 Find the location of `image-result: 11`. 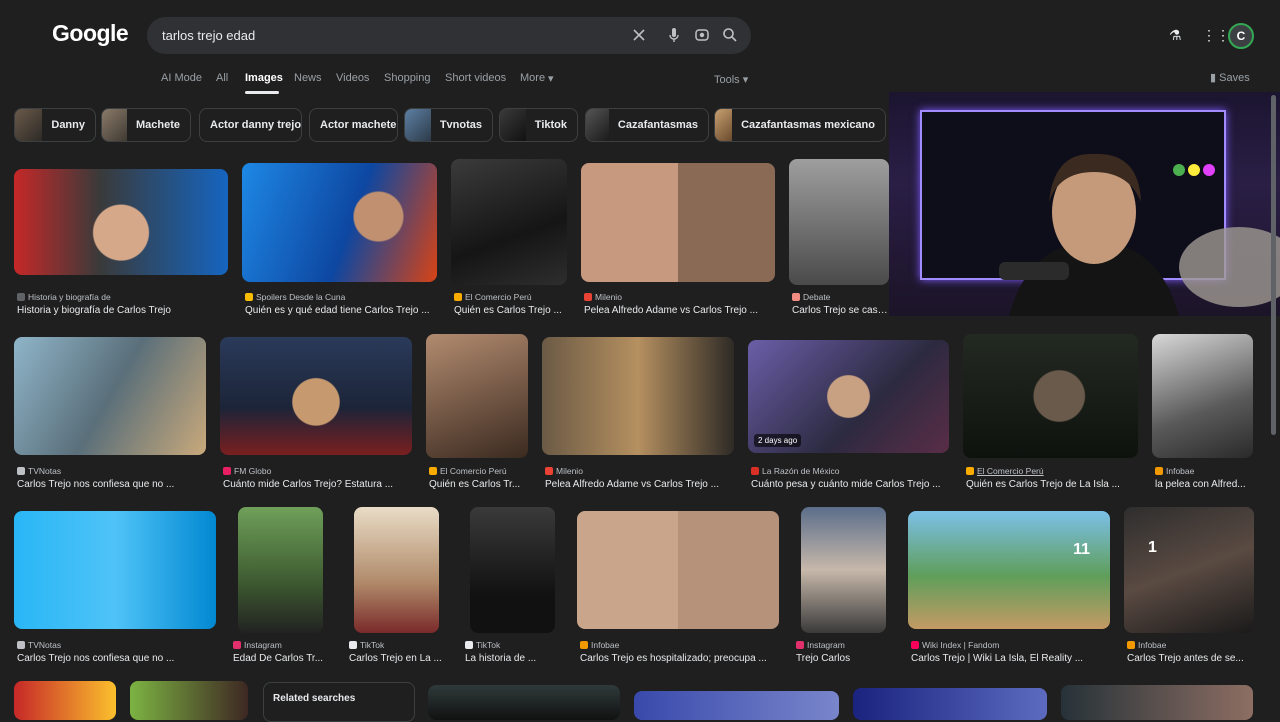

image-result: 11 is located at coordinates (1009, 570).